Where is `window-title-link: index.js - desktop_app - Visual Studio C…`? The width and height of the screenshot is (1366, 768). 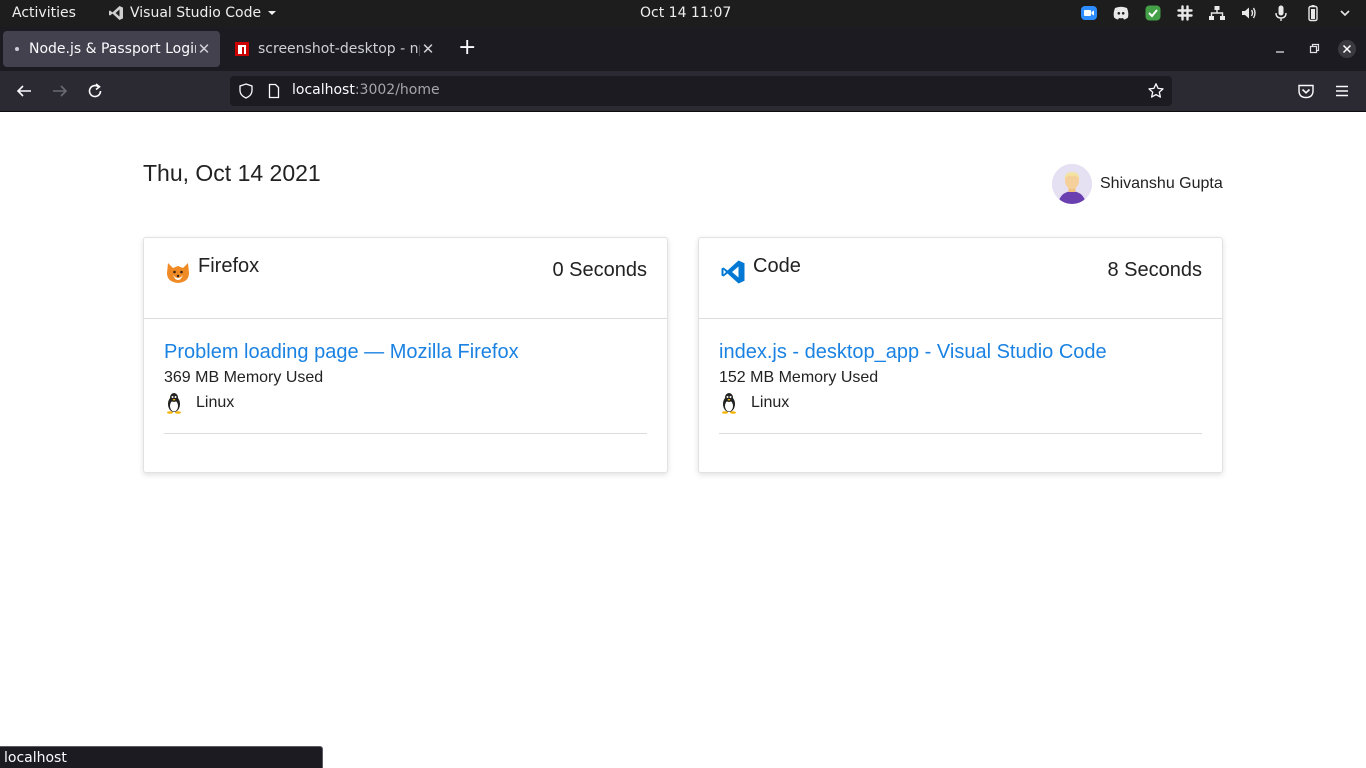
window-title-link: index.js - desktop_app - Visual Studio C… is located at coordinates (960, 352).